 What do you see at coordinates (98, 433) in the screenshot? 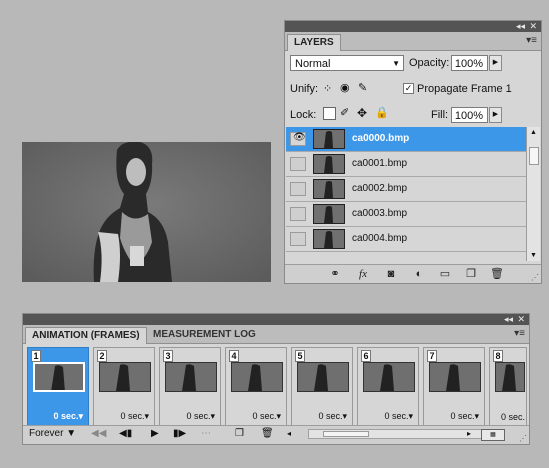
I see `first-frame-icon: ◀◀` at bounding box center [98, 433].